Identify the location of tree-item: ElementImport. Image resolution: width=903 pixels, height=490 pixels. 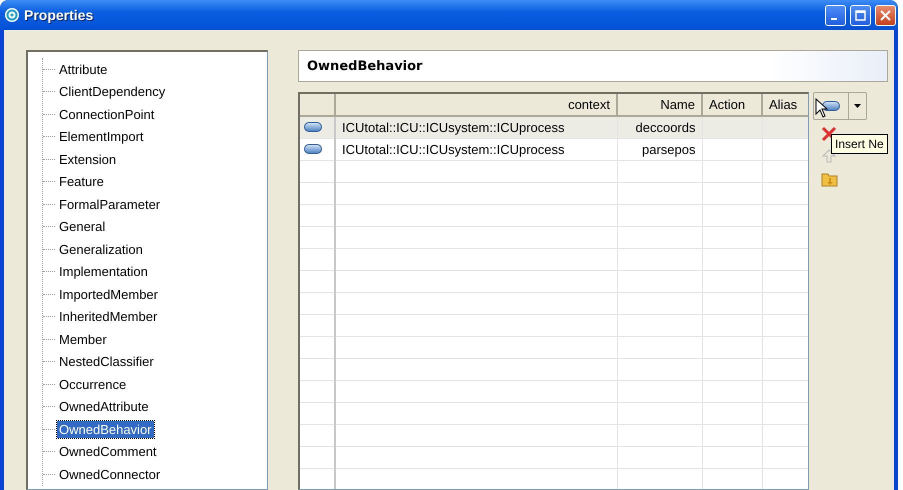
(101, 137).